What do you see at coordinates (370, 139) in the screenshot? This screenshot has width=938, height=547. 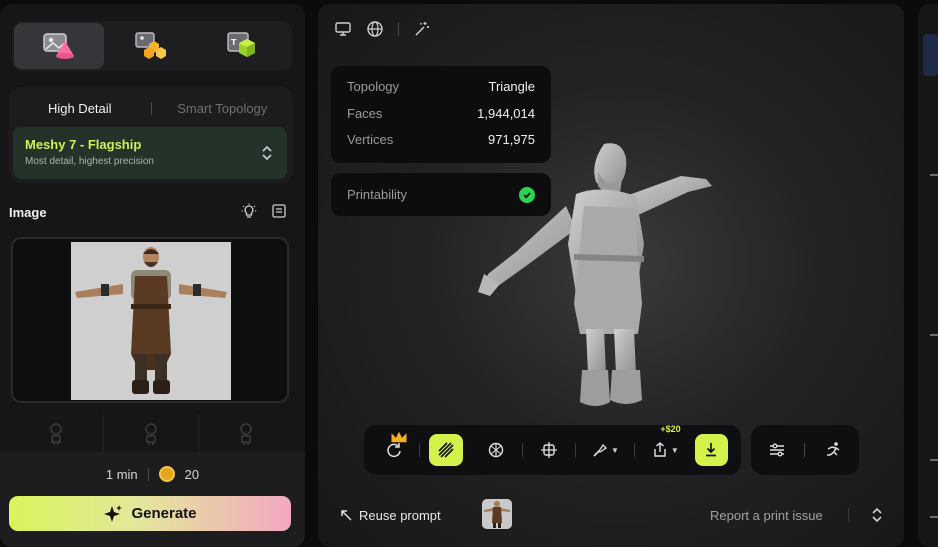 I see `vertices-label: Vertices` at bounding box center [370, 139].